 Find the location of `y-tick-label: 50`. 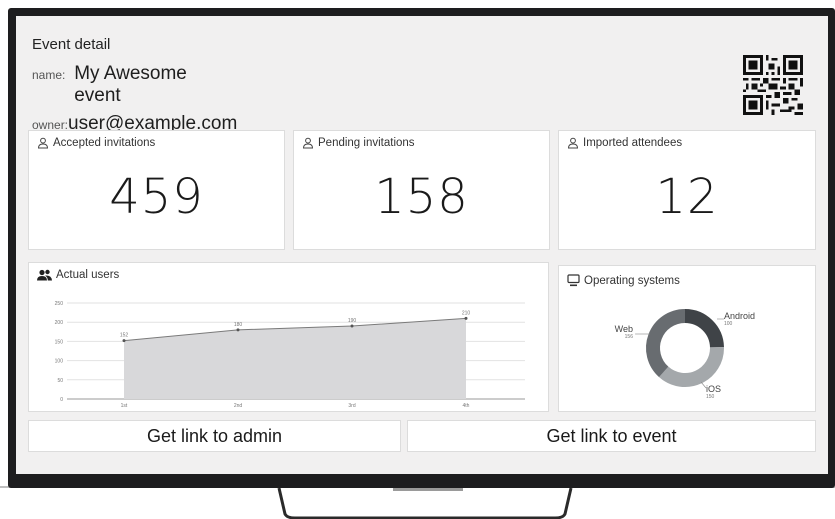

y-tick-label: 50 is located at coordinates (60, 381).